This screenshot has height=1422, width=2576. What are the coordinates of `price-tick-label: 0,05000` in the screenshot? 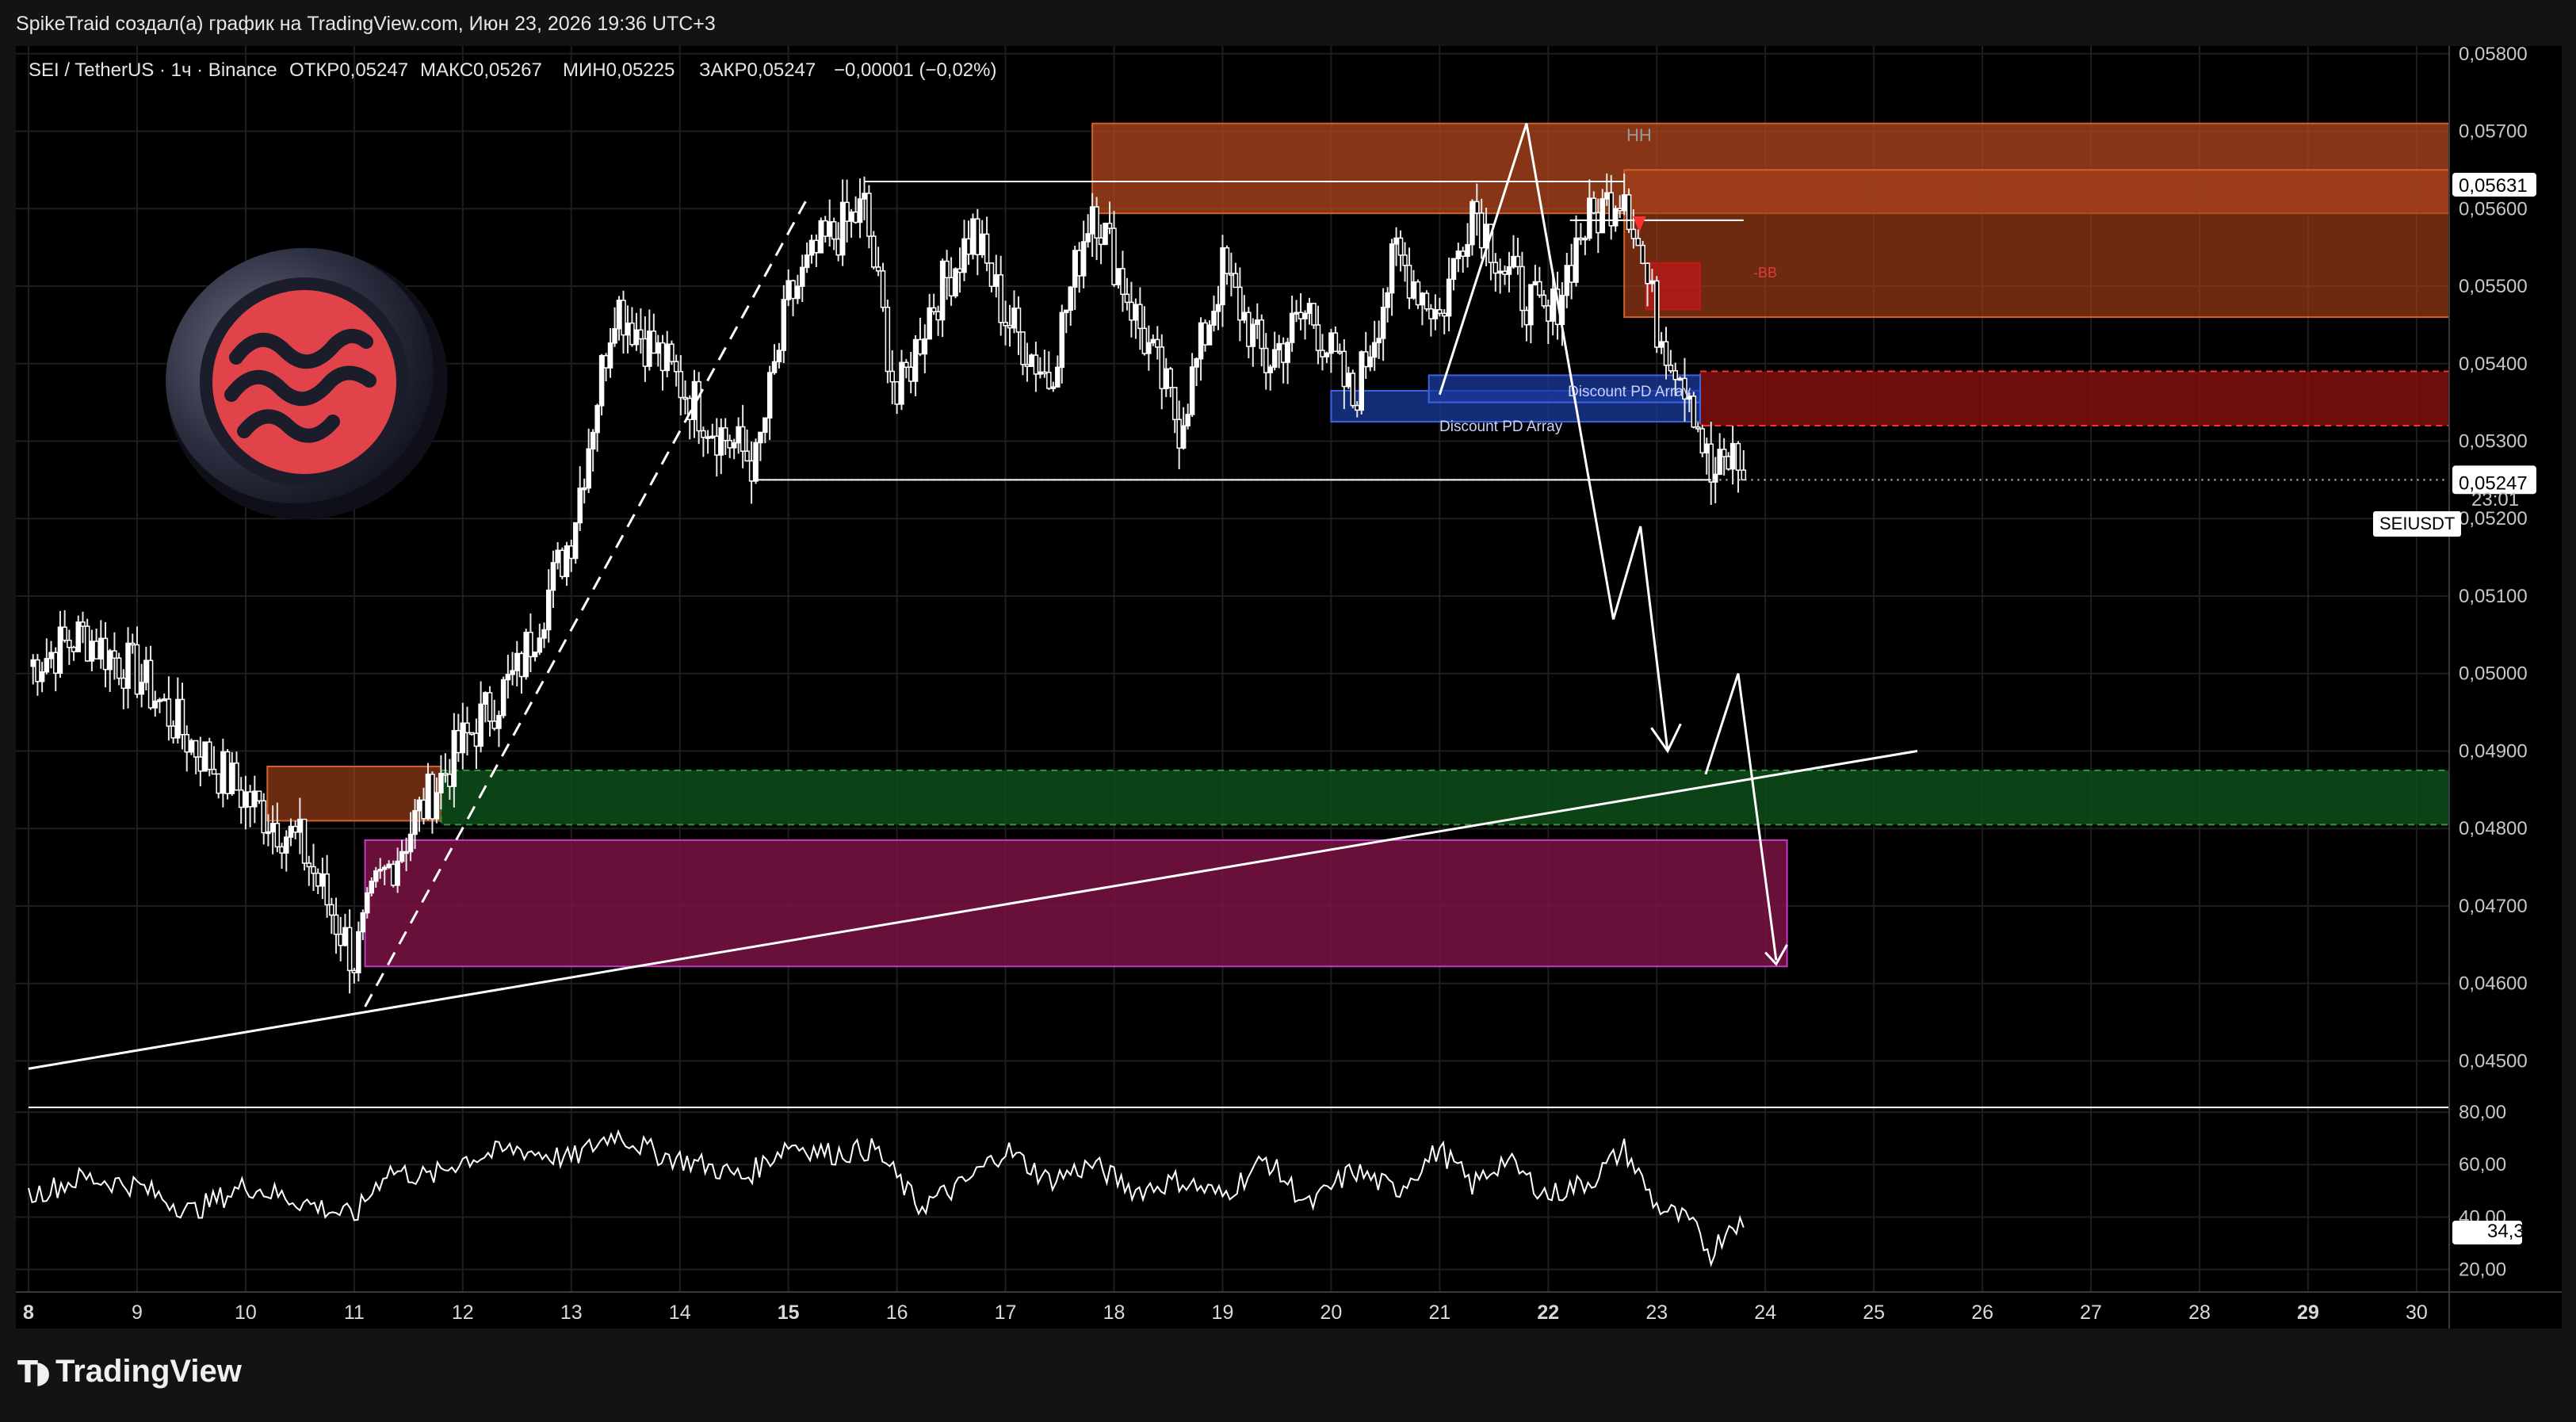 It's located at (2493, 674).